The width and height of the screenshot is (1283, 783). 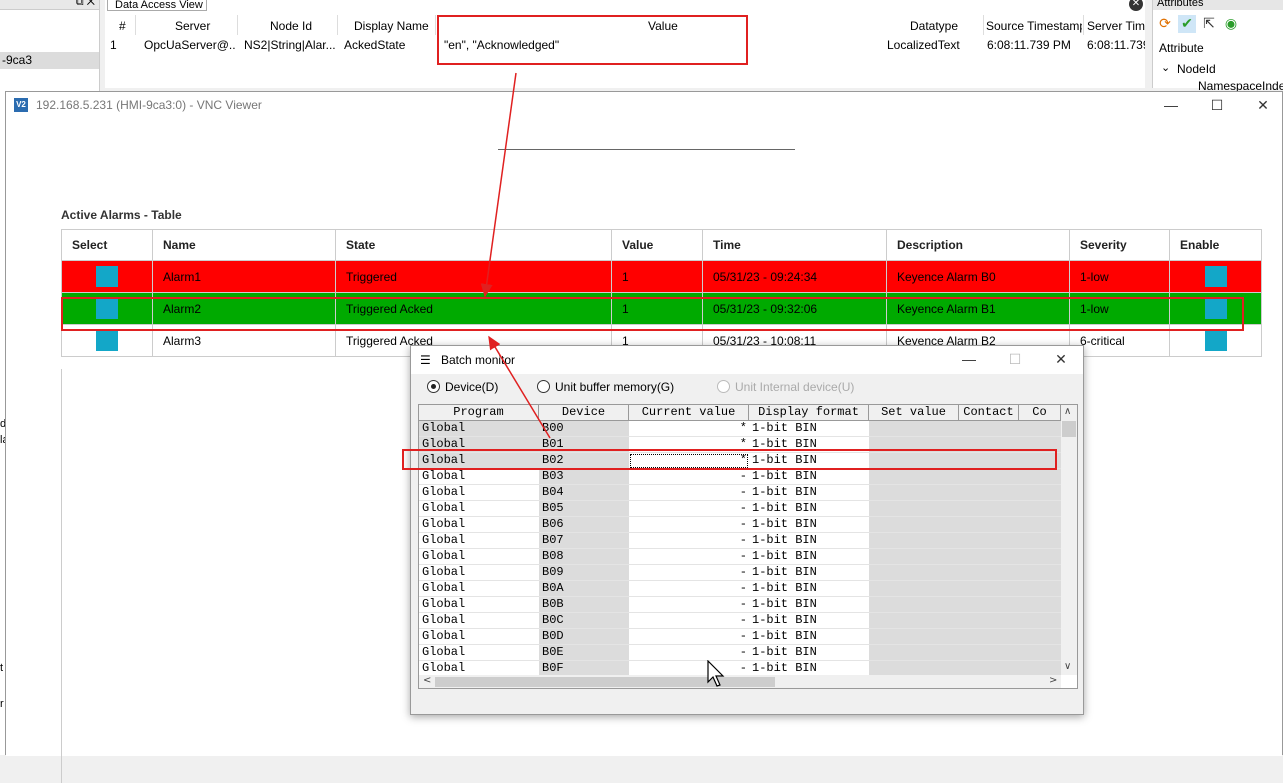 I want to click on device-cell: B06, so click(x=584, y=525).